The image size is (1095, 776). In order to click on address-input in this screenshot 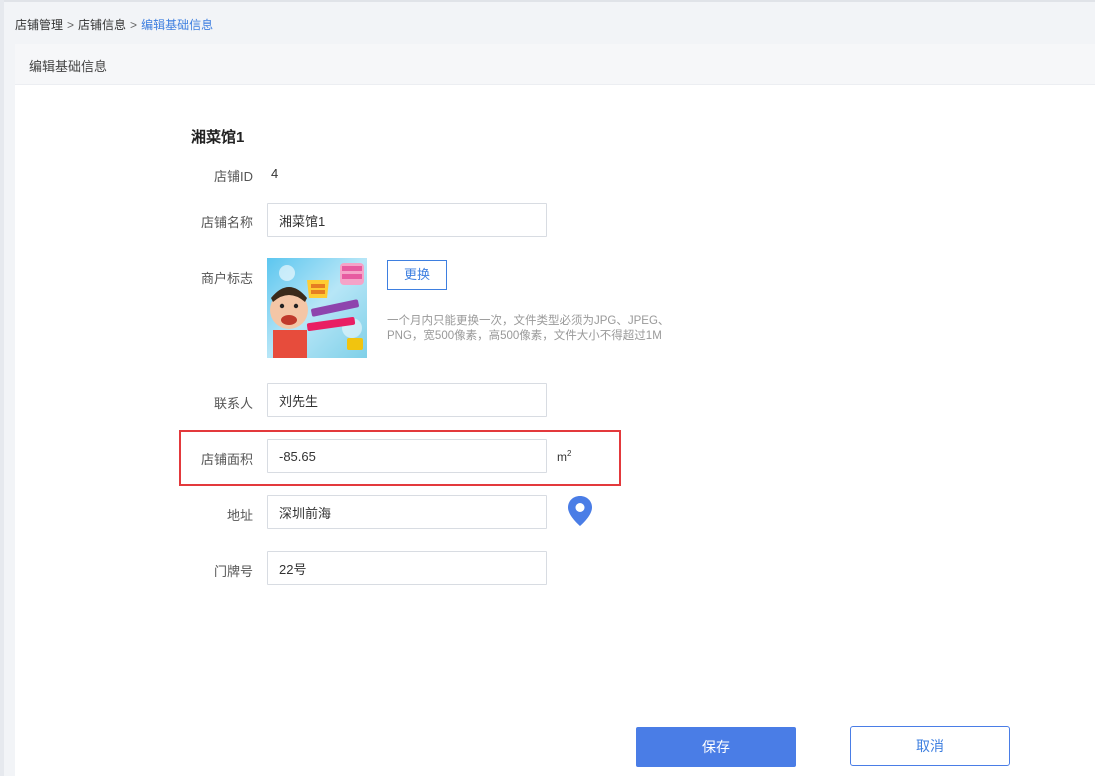, I will do `click(407, 512)`.